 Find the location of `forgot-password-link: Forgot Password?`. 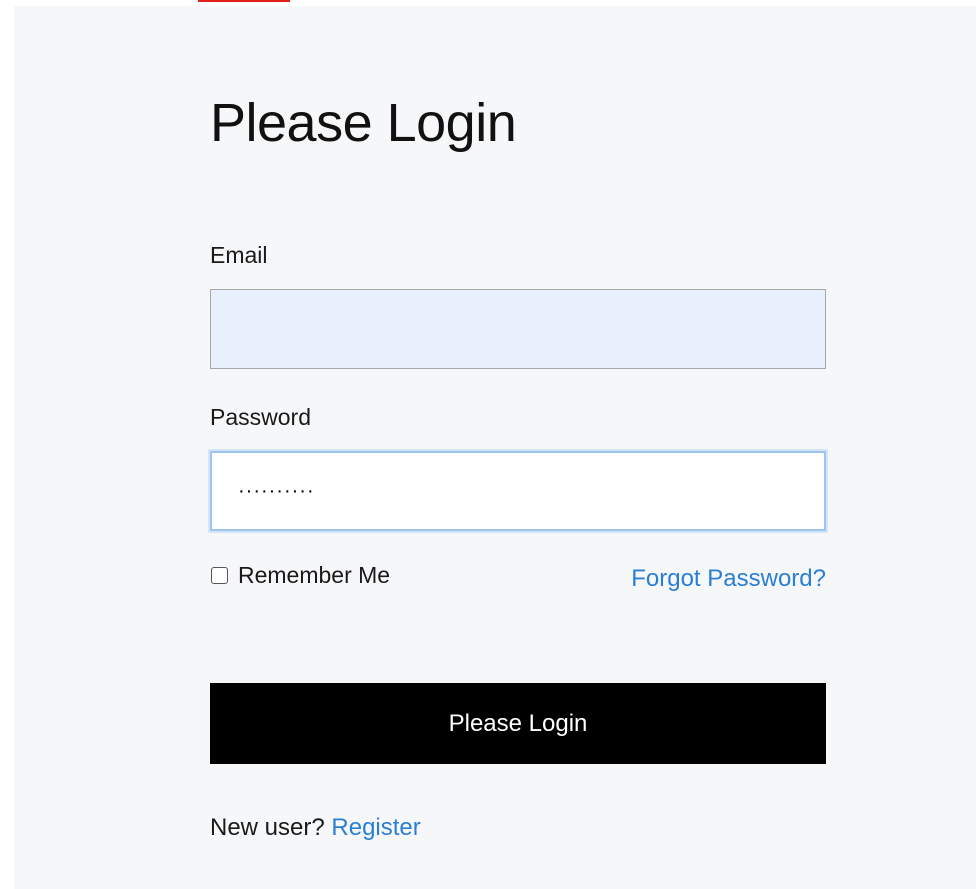

forgot-password-link: Forgot Password? is located at coordinates (728, 579).